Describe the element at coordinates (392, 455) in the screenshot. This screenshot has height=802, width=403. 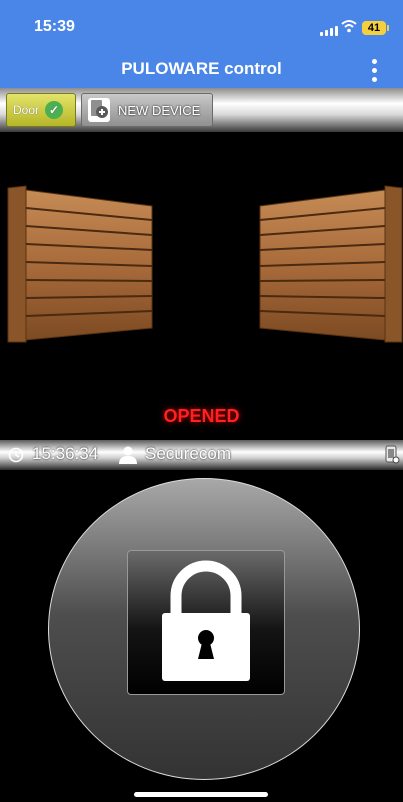
I see `phone-icon` at that location.